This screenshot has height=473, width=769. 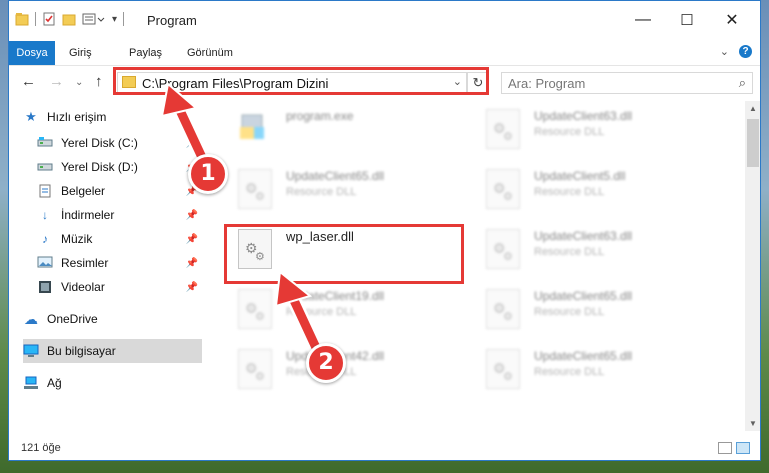 What do you see at coordinates (242, 220) in the screenshot?
I see `annotation-arrows` at bounding box center [242, 220].